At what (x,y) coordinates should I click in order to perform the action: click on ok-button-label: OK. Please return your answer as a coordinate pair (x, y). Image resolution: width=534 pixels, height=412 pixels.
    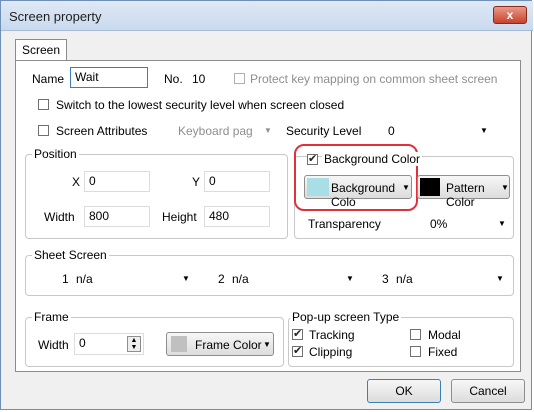
    Looking at the image, I should click on (404, 391).